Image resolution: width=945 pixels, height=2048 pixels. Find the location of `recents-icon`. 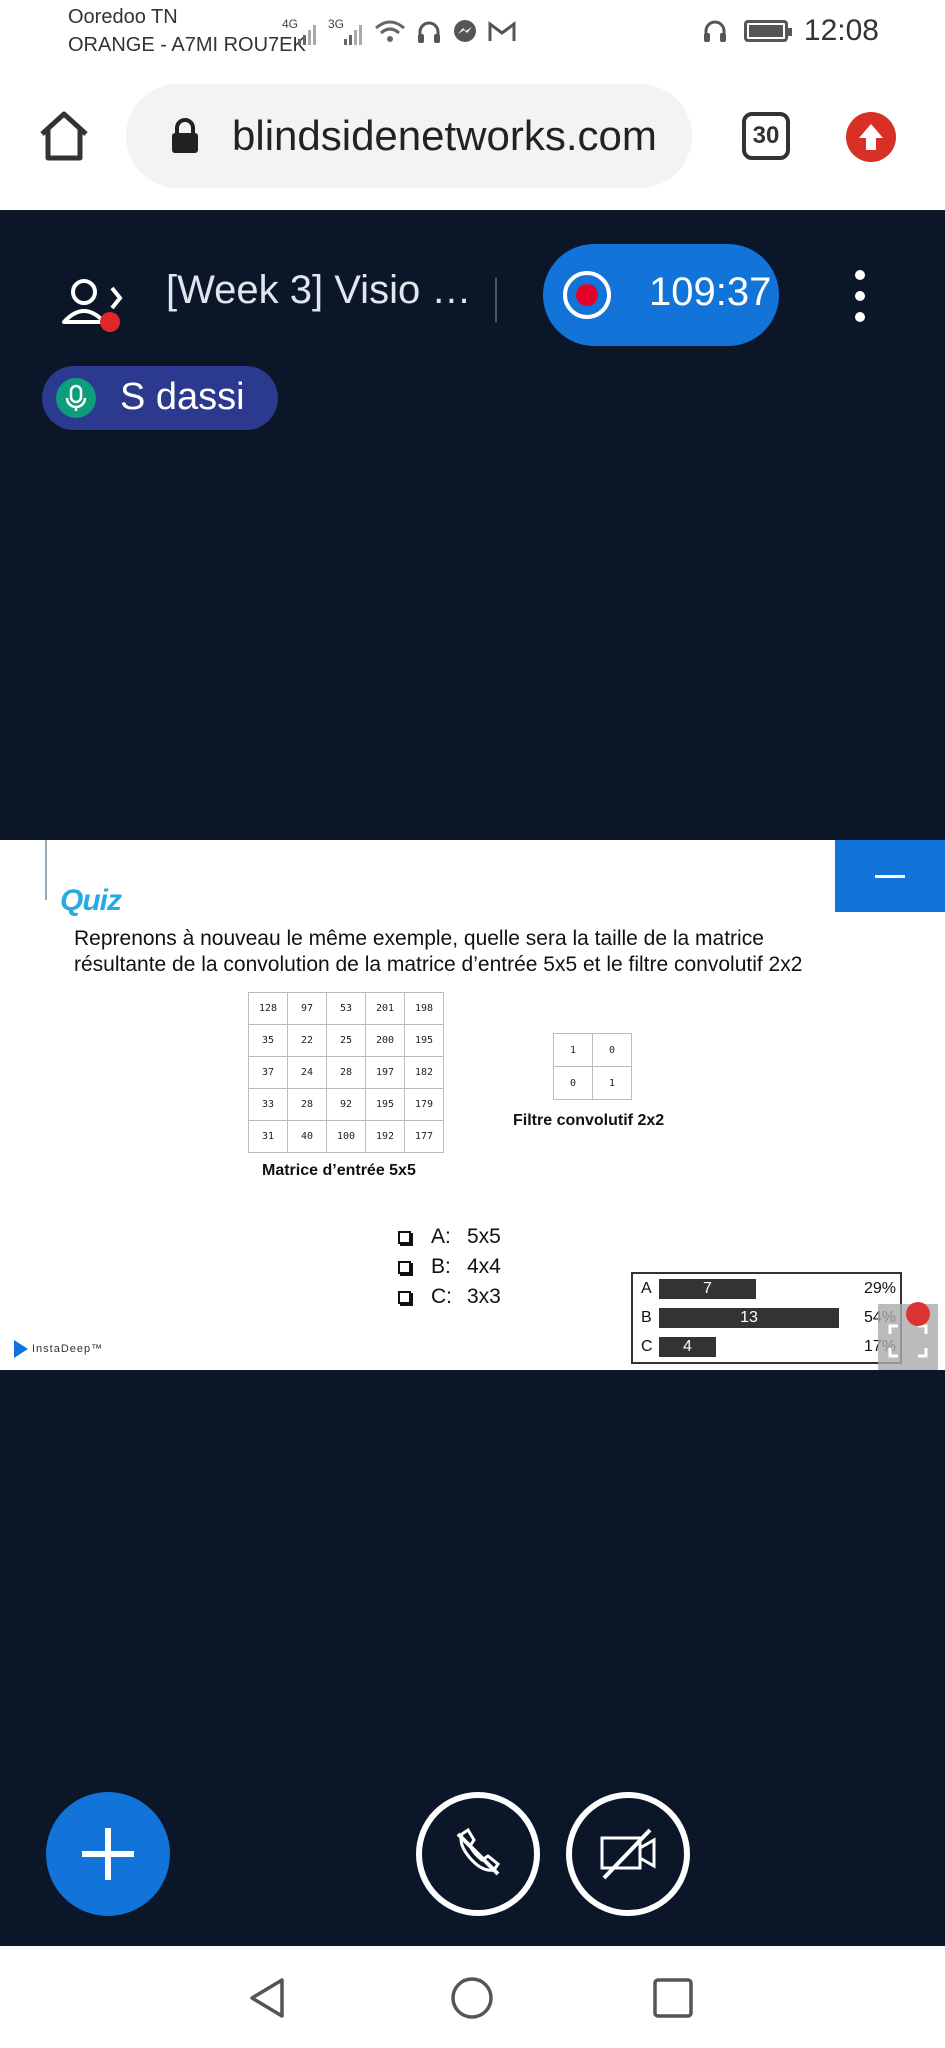

recents-icon is located at coordinates (673, 1998).